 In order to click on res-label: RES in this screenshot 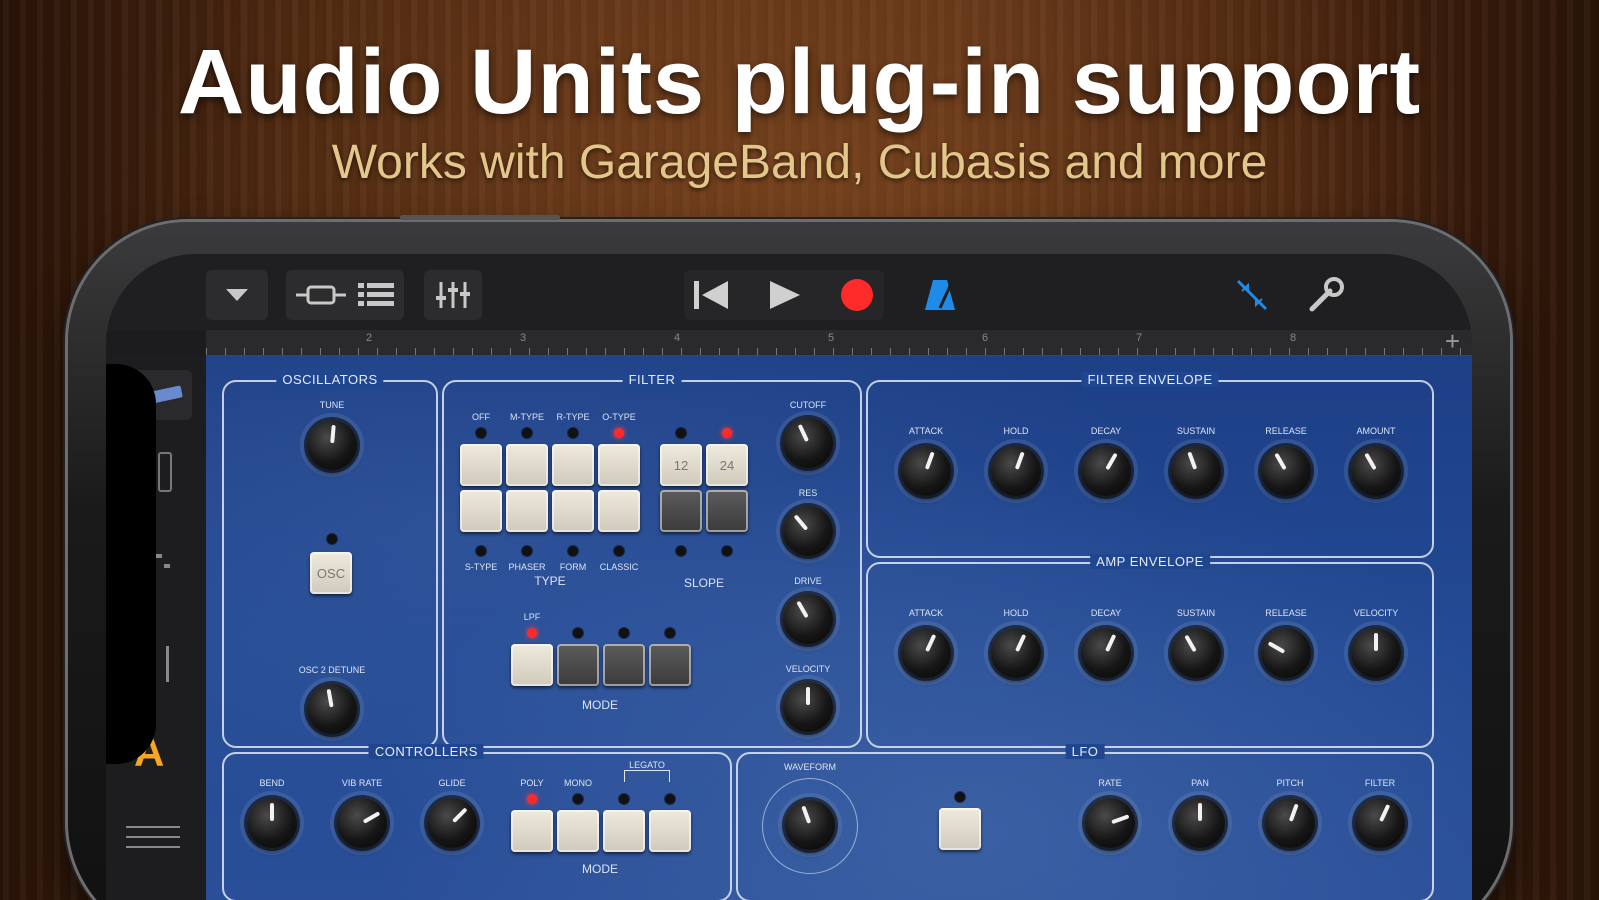, I will do `click(808, 493)`.